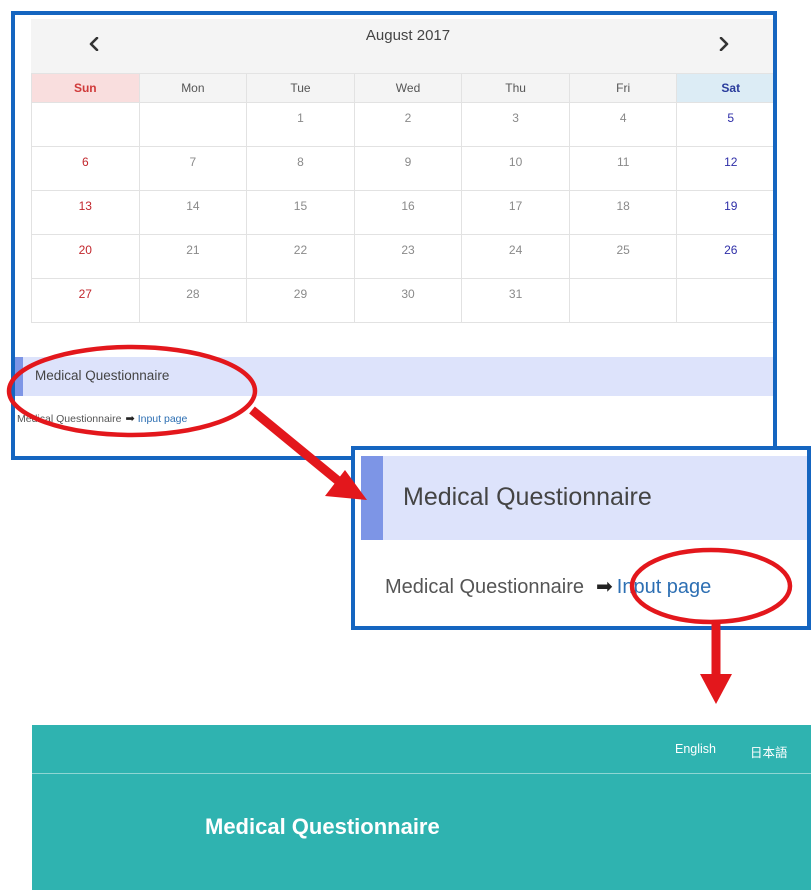  Describe the element at coordinates (725, 125) in the screenshot. I see `calendar-day-cell: 5` at that location.